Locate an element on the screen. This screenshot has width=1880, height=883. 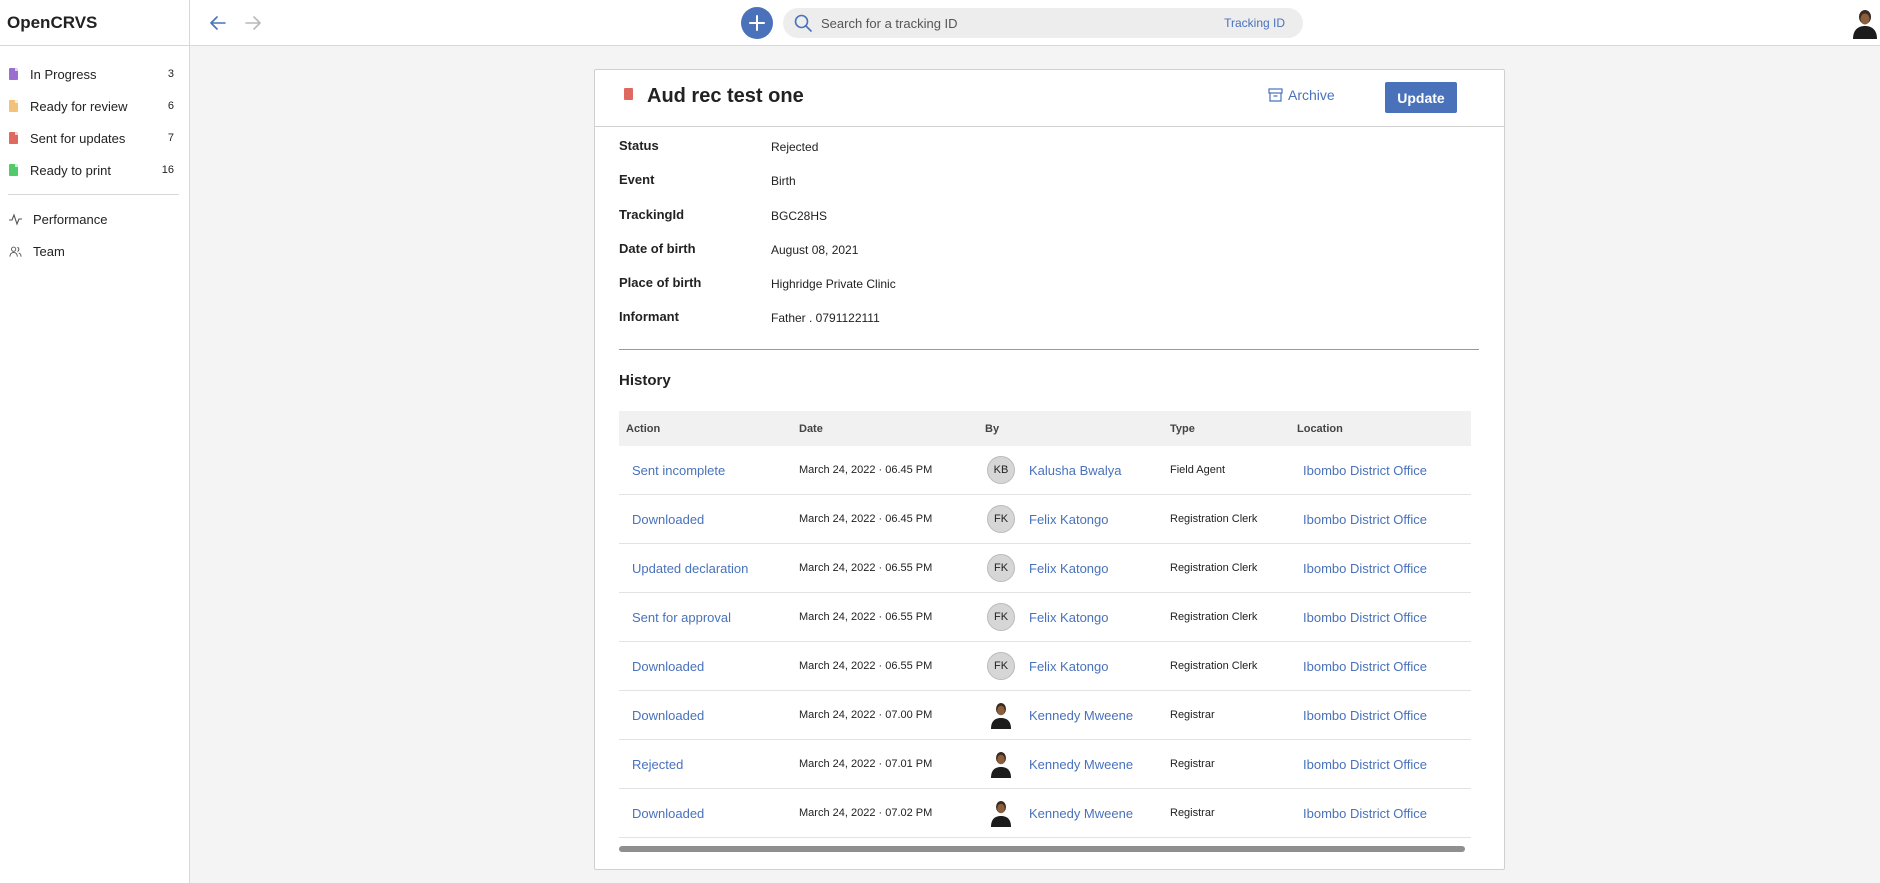
detail-label: TrackingId is located at coordinates (652, 214).